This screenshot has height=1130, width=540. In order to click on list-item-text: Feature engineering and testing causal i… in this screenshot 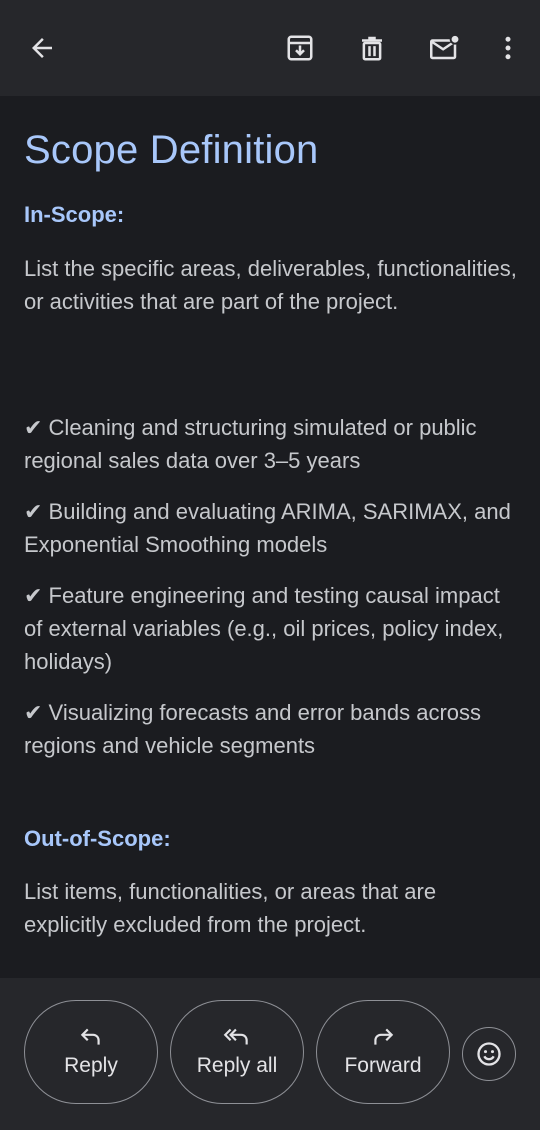, I will do `click(264, 628)`.